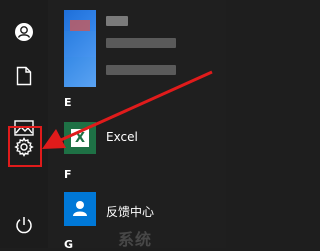 This screenshot has width=320, height=251. I want to click on documents-button, so click(24, 76).